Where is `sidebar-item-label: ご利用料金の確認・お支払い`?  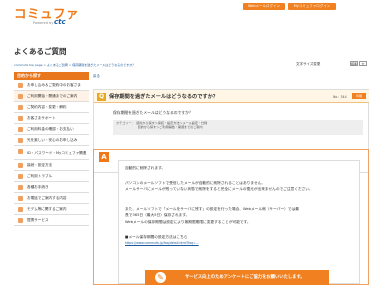
sidebar-item-label: ご利用料金の確認・お支払い is located at coordinates (50, 129).